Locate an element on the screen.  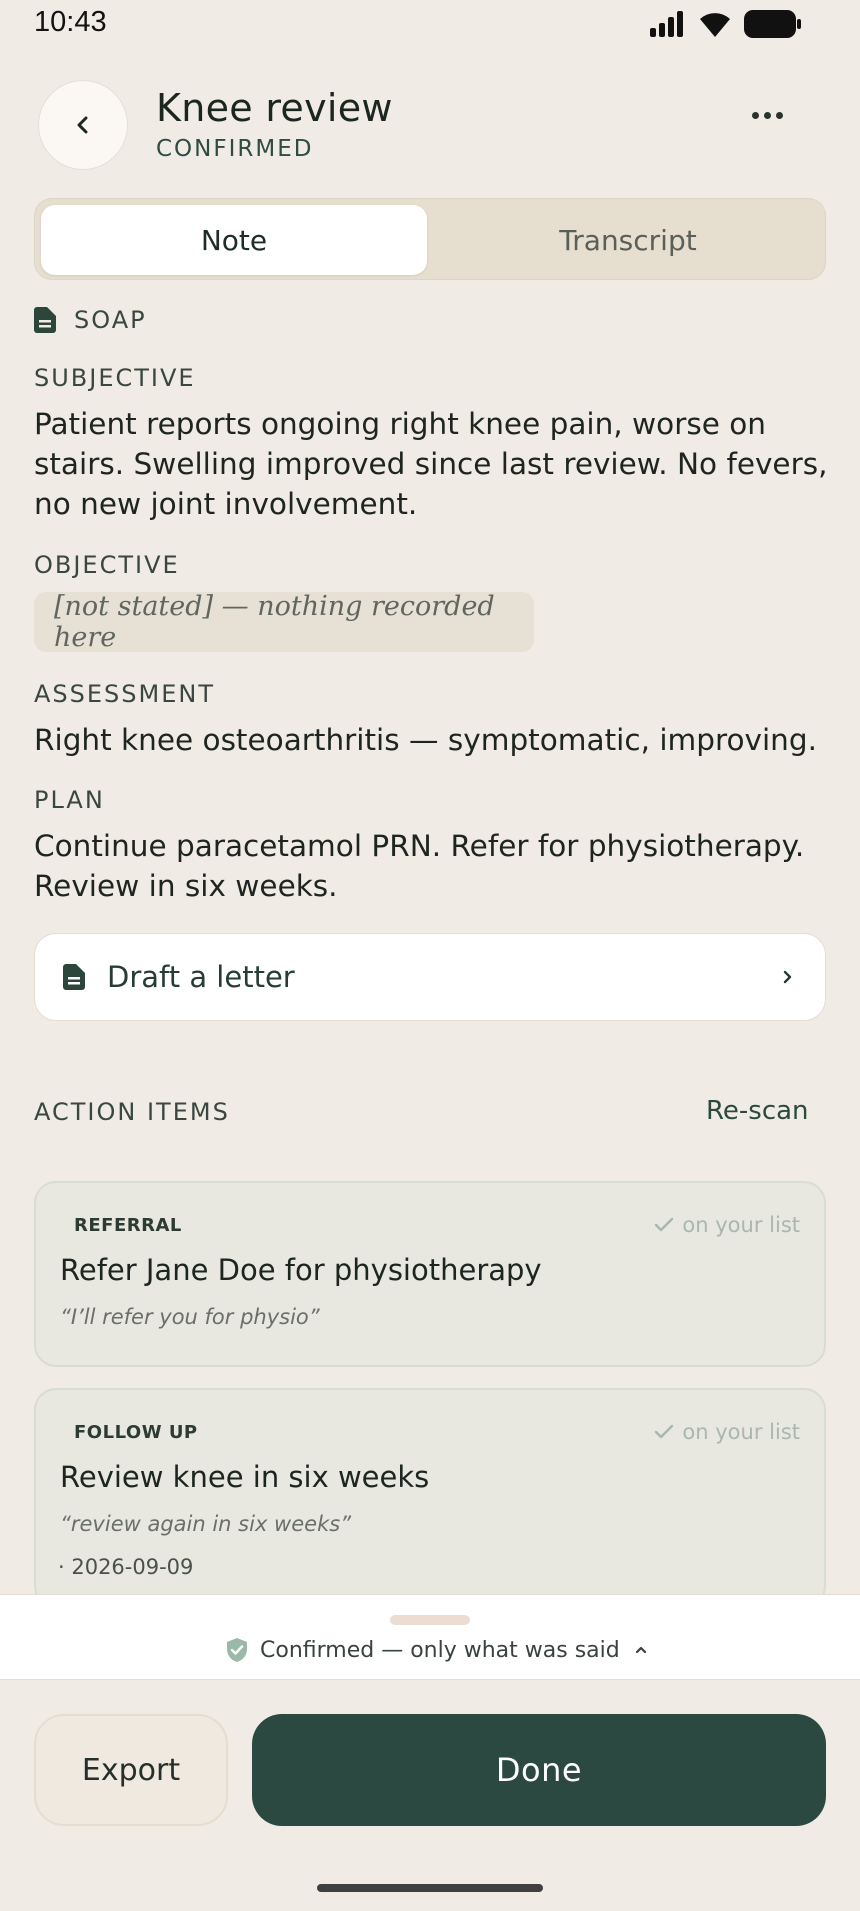
chevron-up-icon is located at coordinates (640, 1650).